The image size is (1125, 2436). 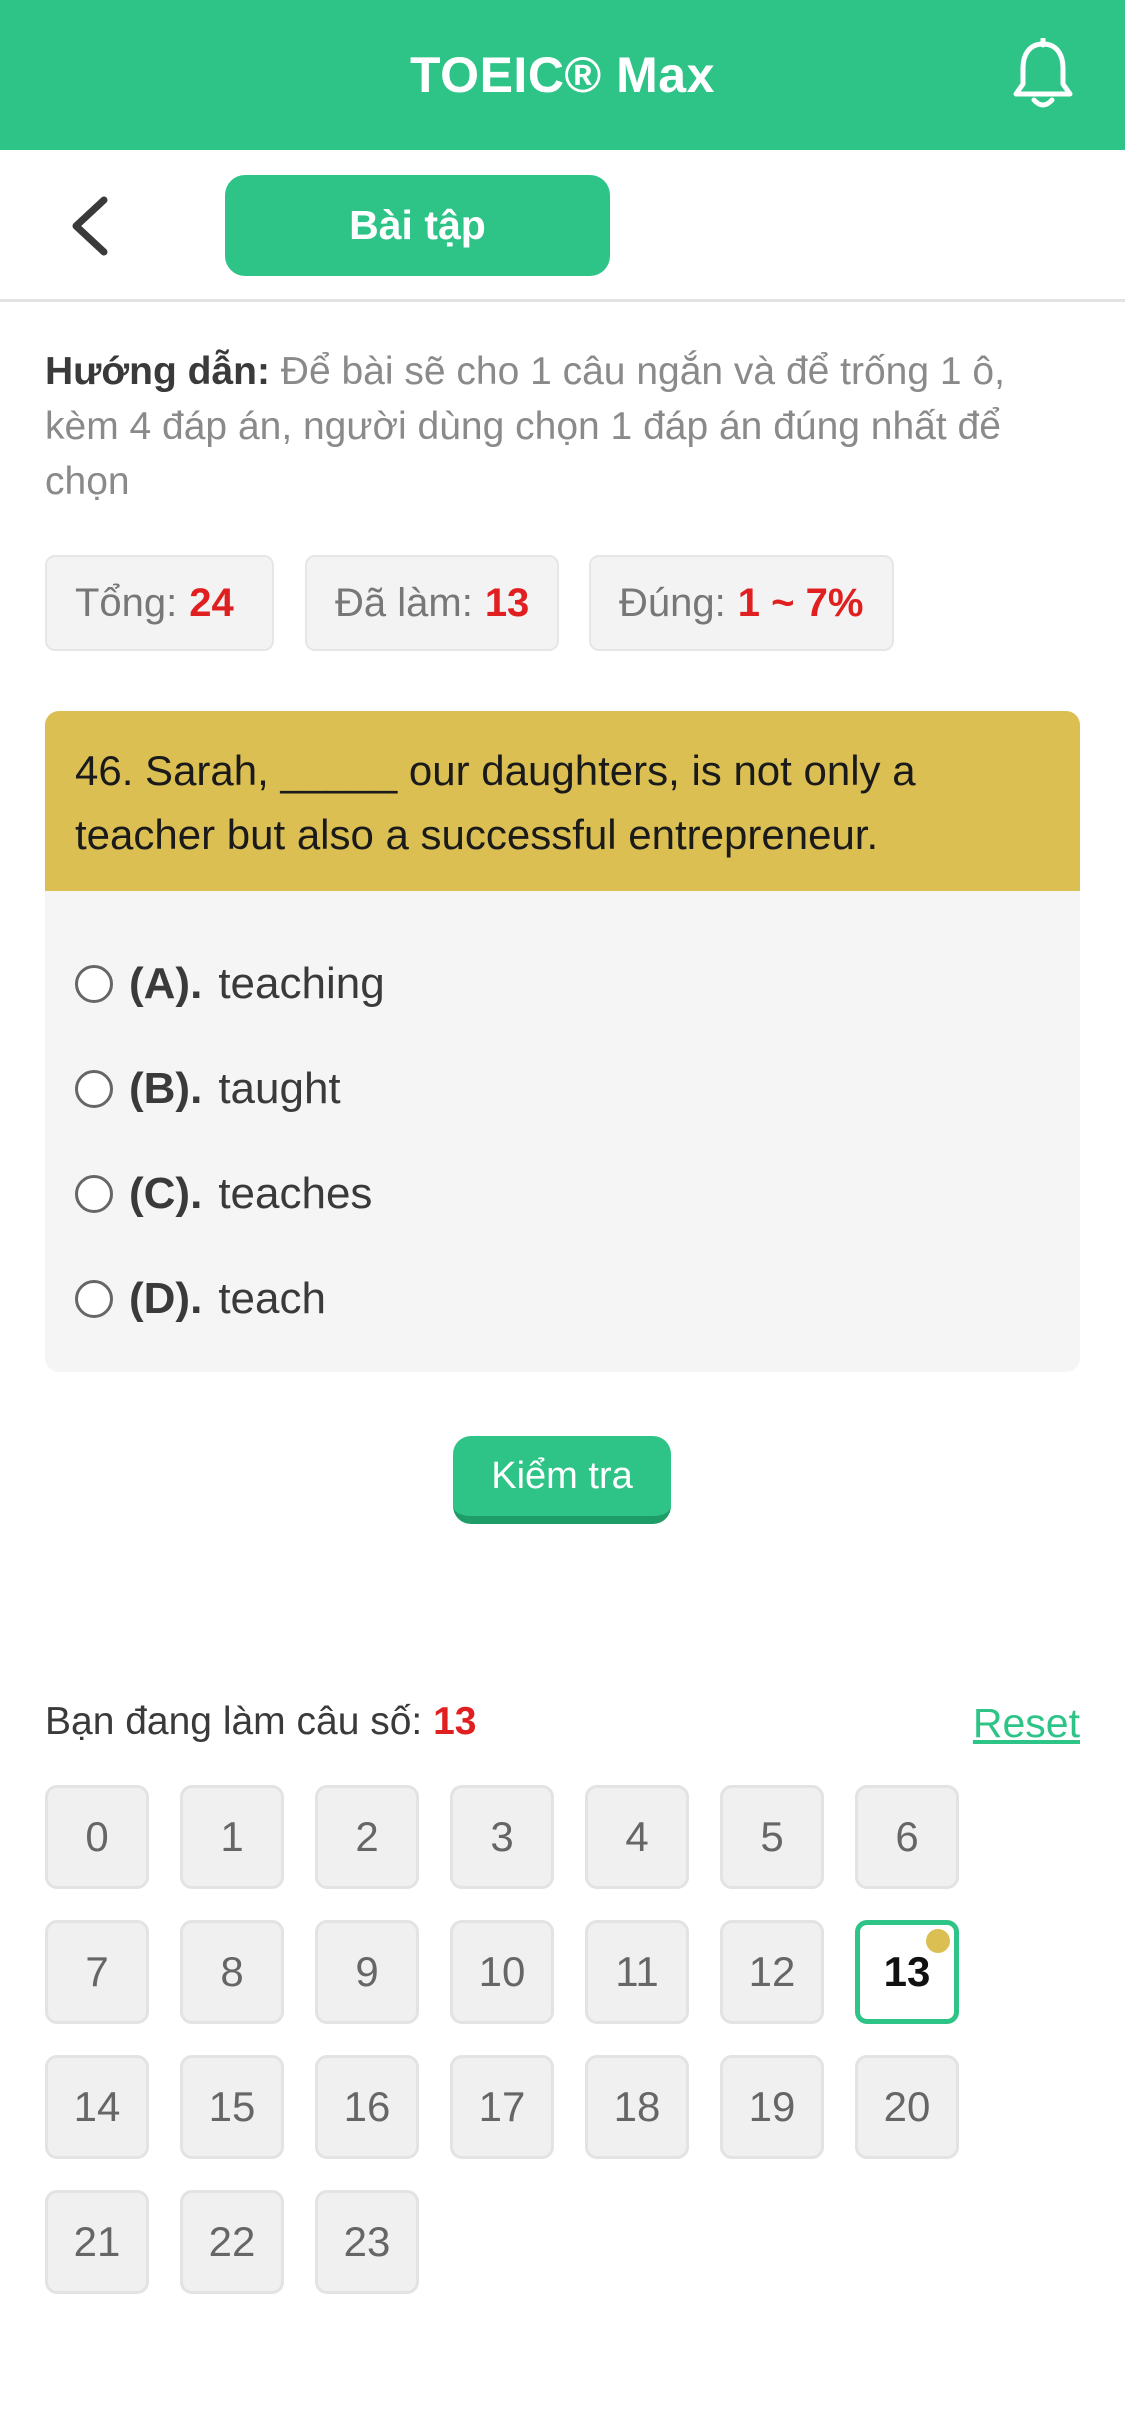 What do you see at coordinates (211, 603) in the screenshot?
I see `stat-value: 24` at bounding box center [211, 603].